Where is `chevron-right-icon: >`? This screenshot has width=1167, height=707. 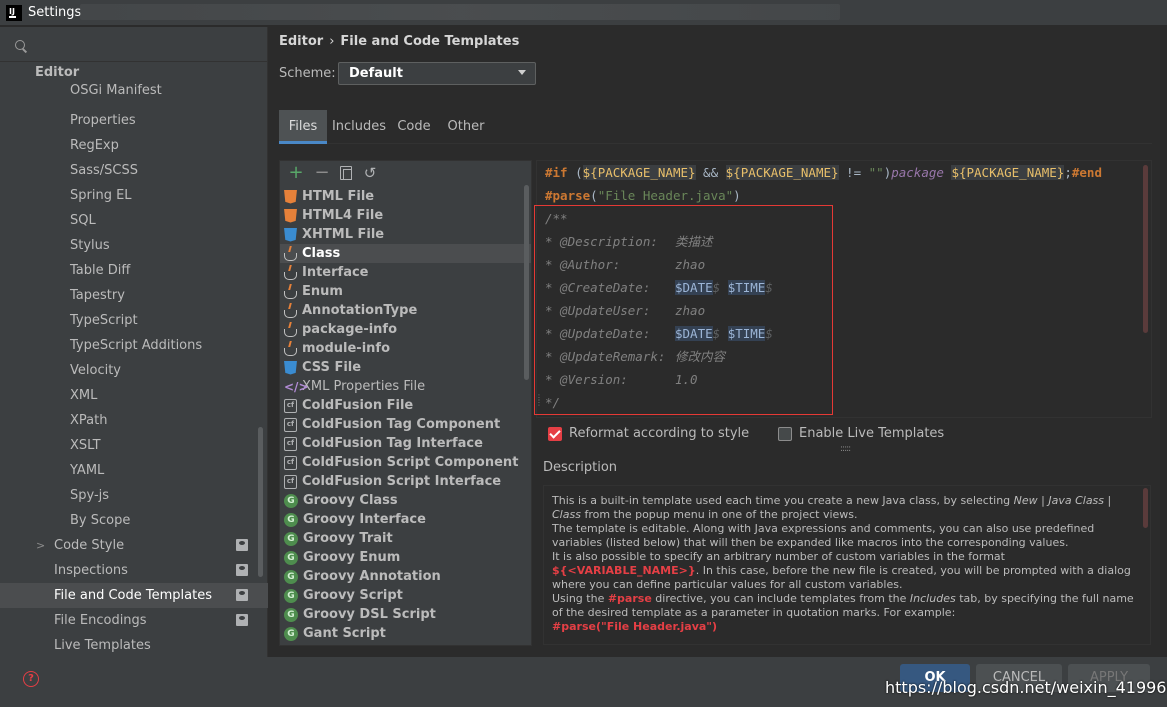 chevron-right-icon: > is located at coordinates (40, 545).